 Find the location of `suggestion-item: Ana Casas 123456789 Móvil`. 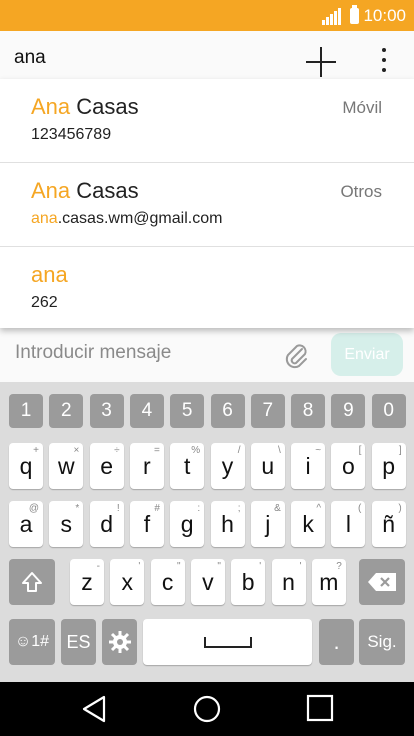

suggestion-item: Ana Casas 123456789 Móvil is located at coordinates (207, 121).